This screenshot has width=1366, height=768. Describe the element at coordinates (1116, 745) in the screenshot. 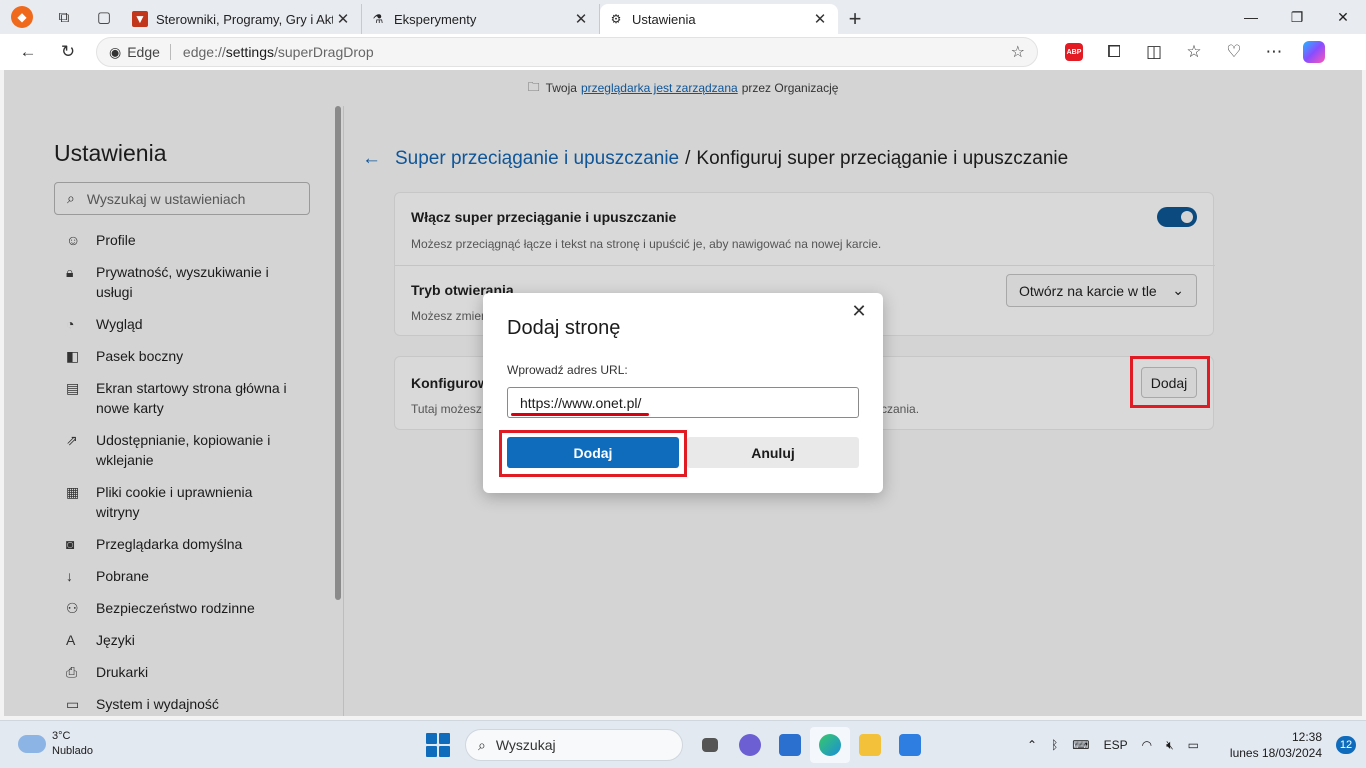

I see `language-indicator: ESP` at that location.